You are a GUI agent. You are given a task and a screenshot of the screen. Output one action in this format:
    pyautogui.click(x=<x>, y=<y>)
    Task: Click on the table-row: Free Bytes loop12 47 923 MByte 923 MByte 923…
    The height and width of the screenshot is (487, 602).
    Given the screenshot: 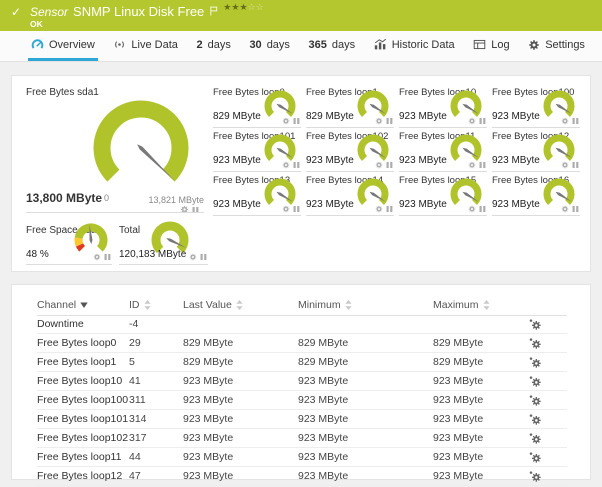 What is the action you would take?
    pyautogui.click(x=302, y=476)
    